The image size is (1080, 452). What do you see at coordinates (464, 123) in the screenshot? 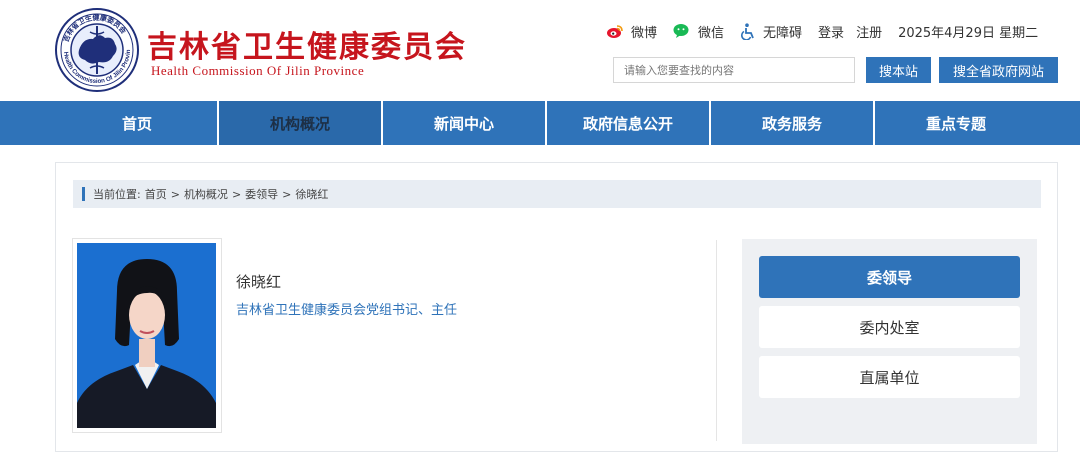
I see `nav-item-news: 新闻中心` at bounding box center [464, 123].